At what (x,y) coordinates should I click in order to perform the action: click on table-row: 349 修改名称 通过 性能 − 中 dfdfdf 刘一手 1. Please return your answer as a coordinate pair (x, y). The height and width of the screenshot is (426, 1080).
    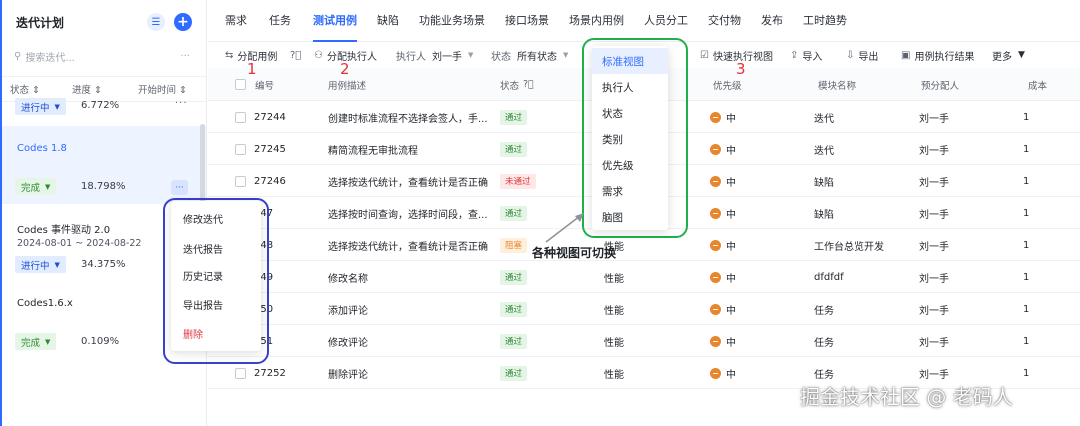
    Looking at the image, I should click on (644, 277).